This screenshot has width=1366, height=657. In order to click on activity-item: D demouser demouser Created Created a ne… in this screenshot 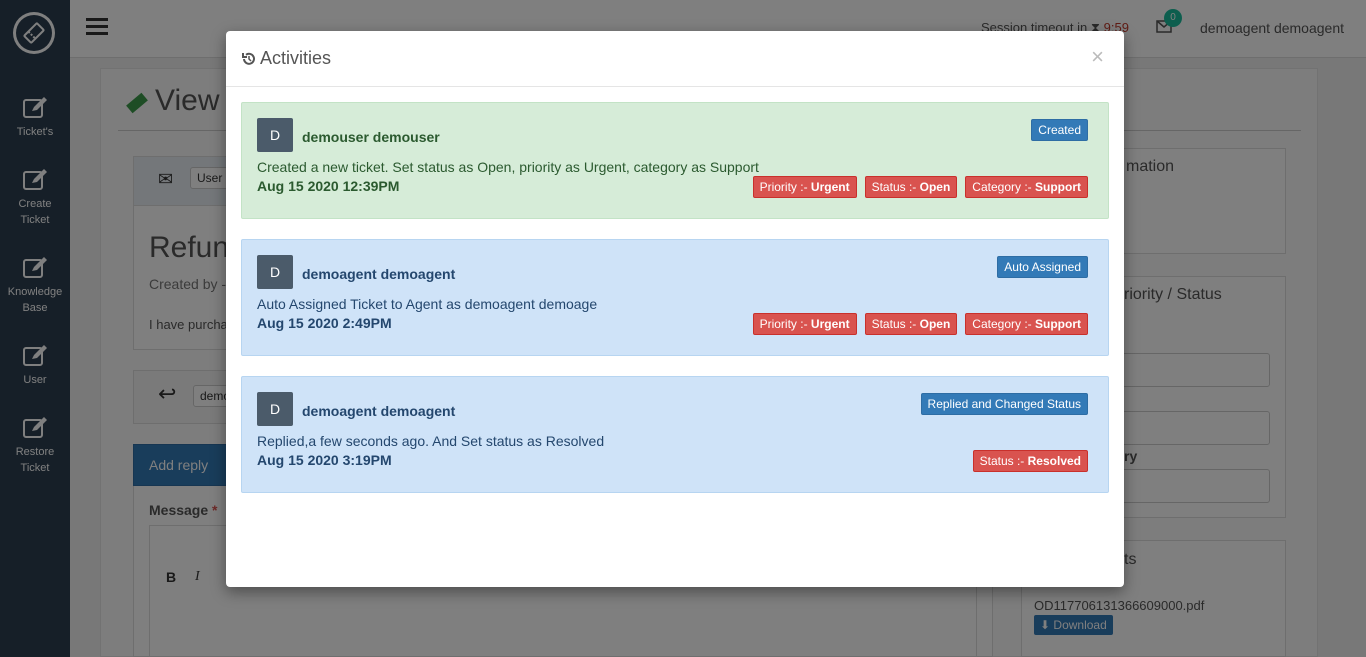, I will do `click(675, 160)`.